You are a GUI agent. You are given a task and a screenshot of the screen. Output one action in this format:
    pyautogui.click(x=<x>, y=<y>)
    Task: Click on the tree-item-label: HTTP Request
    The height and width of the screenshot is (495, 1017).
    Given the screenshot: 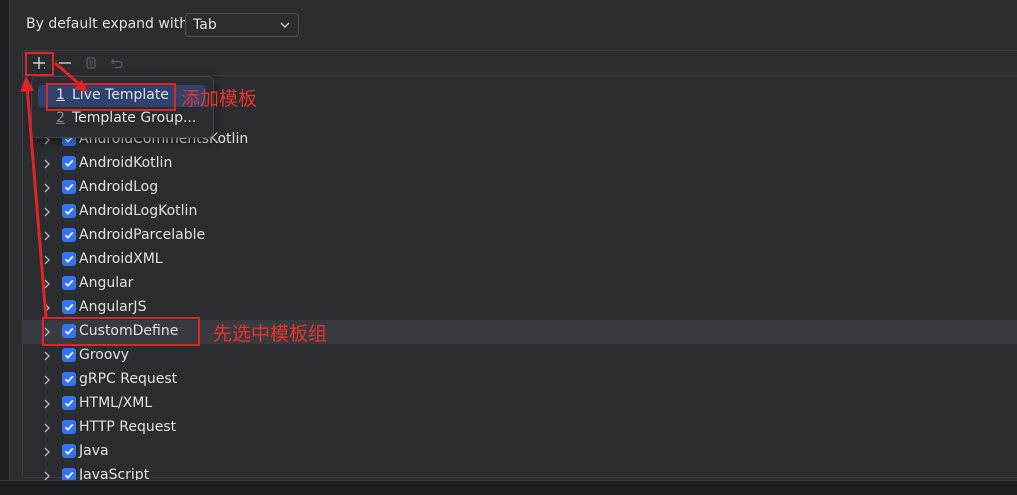 What is the action you would take?
    pyautogui.click(x=128, y=427)
    